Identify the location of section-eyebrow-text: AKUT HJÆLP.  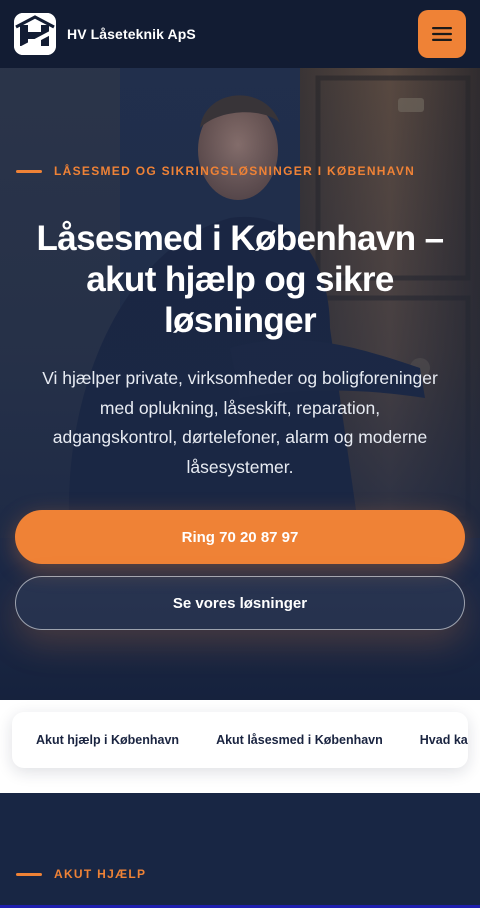
(100, 874).